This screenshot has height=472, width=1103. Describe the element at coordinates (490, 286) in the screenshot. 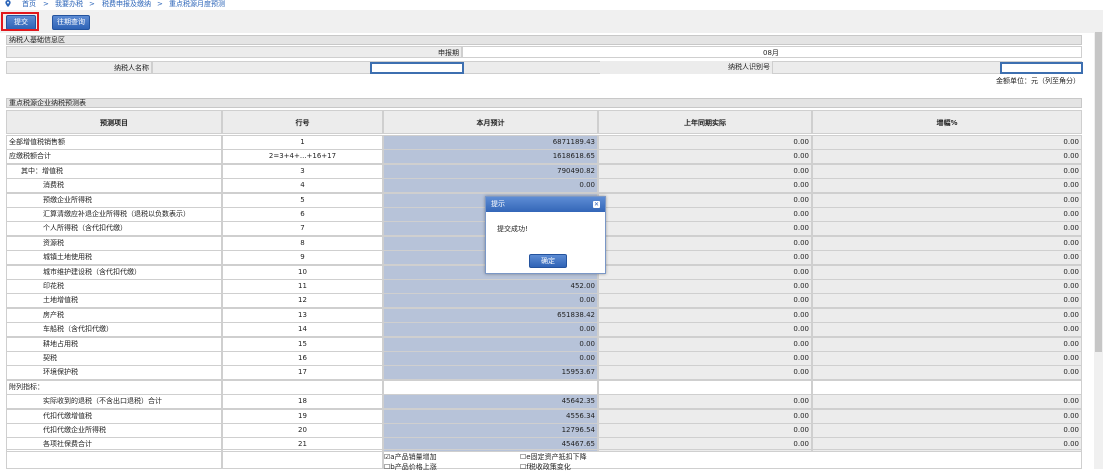

I see `row-estimate-input: 452.00` at that location.